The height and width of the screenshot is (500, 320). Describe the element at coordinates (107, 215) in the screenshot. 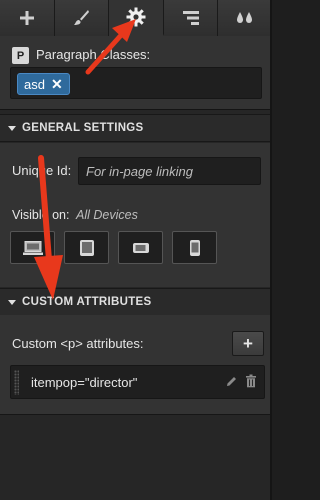

I see `visible-on-value: All Devices` at that location.